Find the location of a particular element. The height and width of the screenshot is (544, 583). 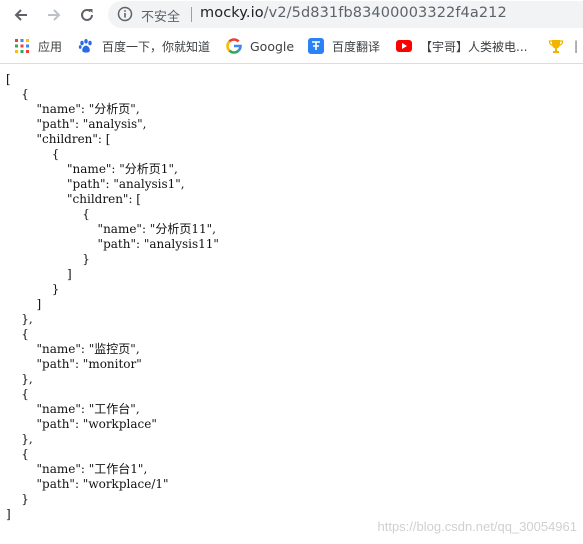

url-path: /v2/5d831fb83400003322f4a212 is located at coordinates (385, 13).